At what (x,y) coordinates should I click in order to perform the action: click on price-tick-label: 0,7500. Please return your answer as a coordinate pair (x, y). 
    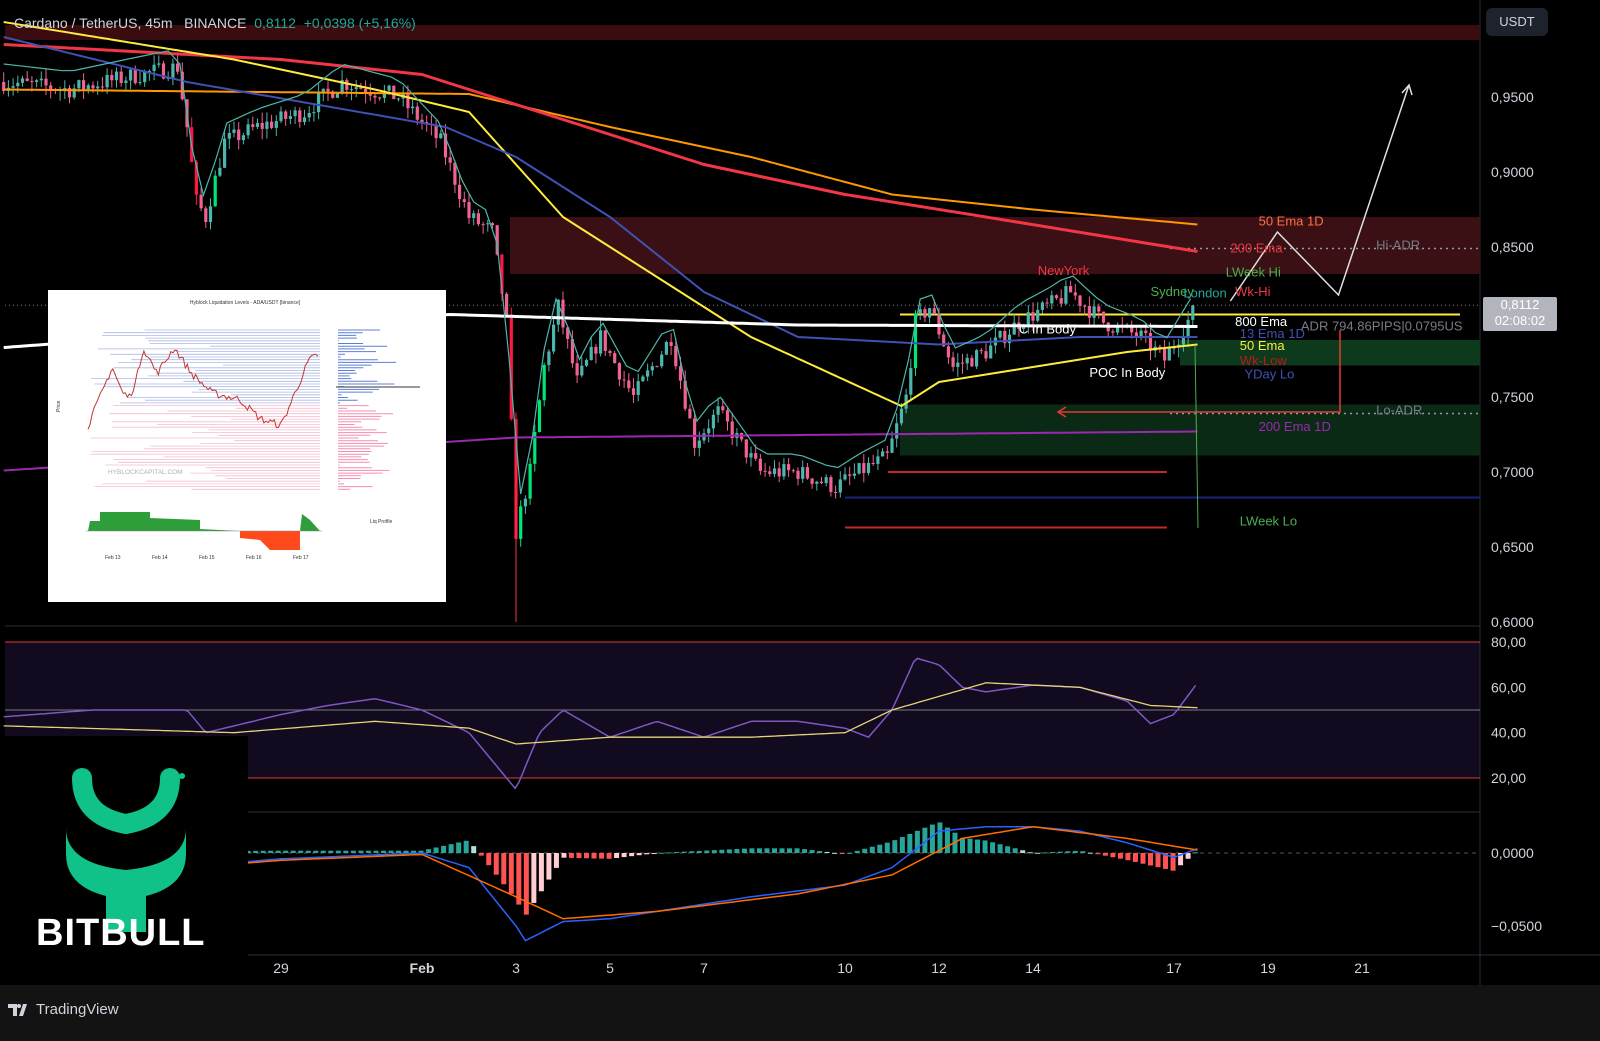
    Looking at the image, I should click on (1512, 397).